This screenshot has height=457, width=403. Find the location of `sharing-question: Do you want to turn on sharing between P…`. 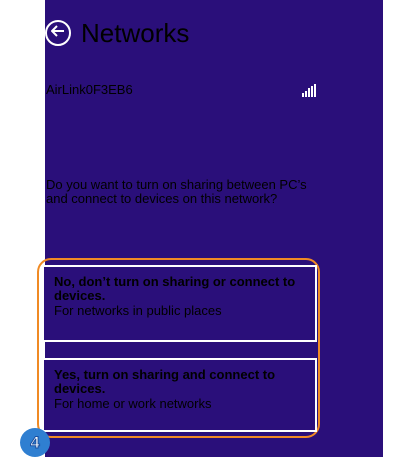

sharing-question: Do you want to turn on sharing between P… is located at coordinates (176, 191).